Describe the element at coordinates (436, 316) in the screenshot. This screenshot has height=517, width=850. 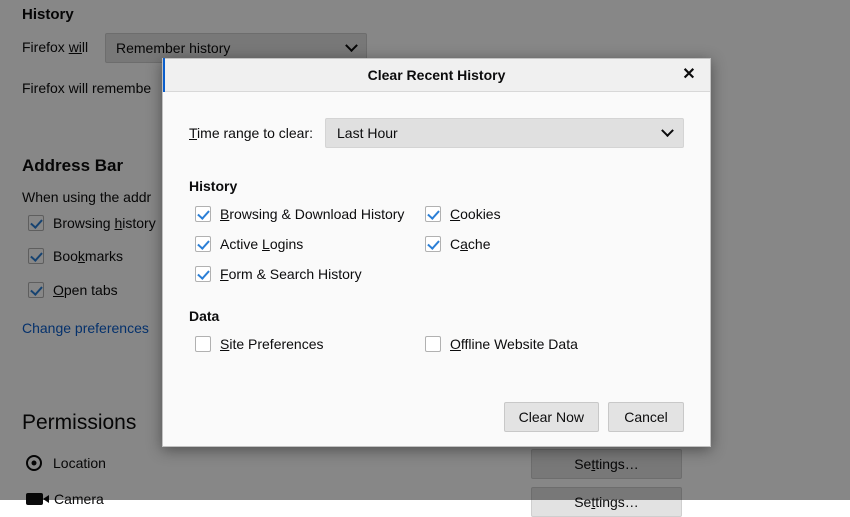
I see `data-section-title: Data` at that location.